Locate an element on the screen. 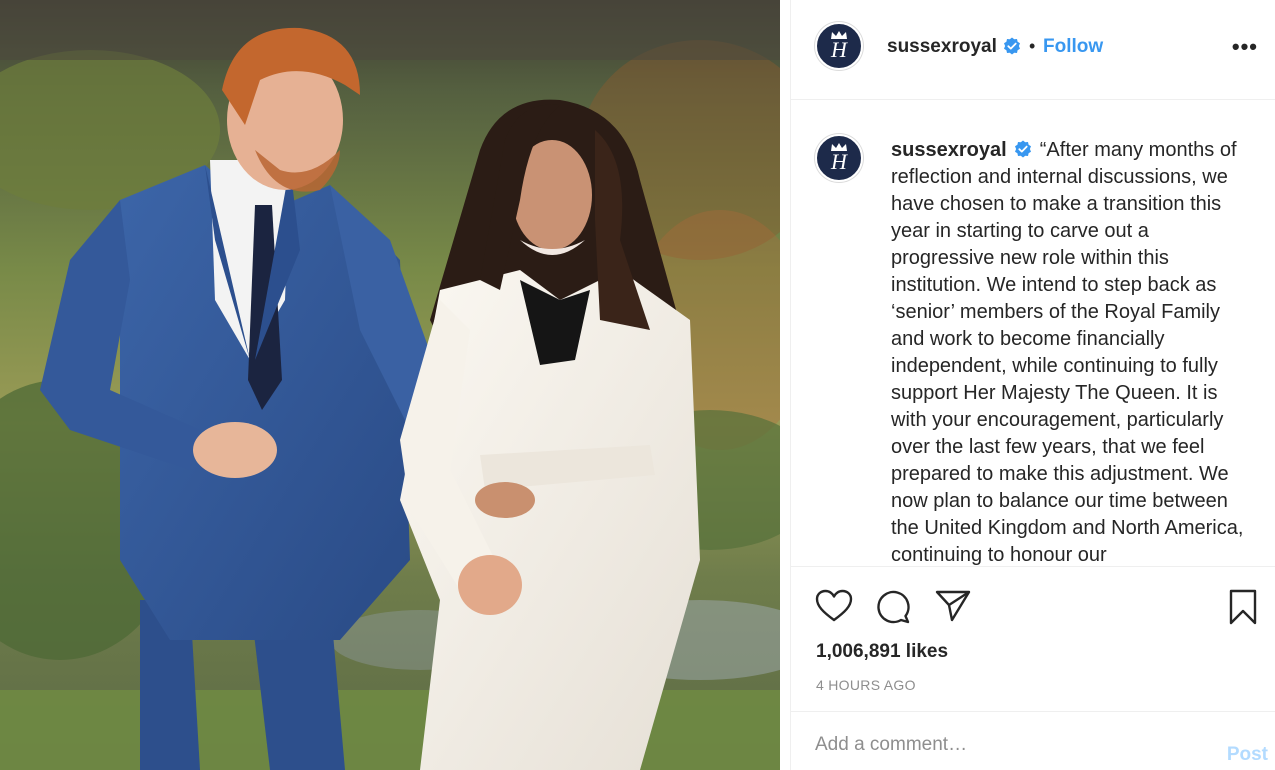 The image size is (1275, 770). comment-icon is located at coordinates (893, 607).